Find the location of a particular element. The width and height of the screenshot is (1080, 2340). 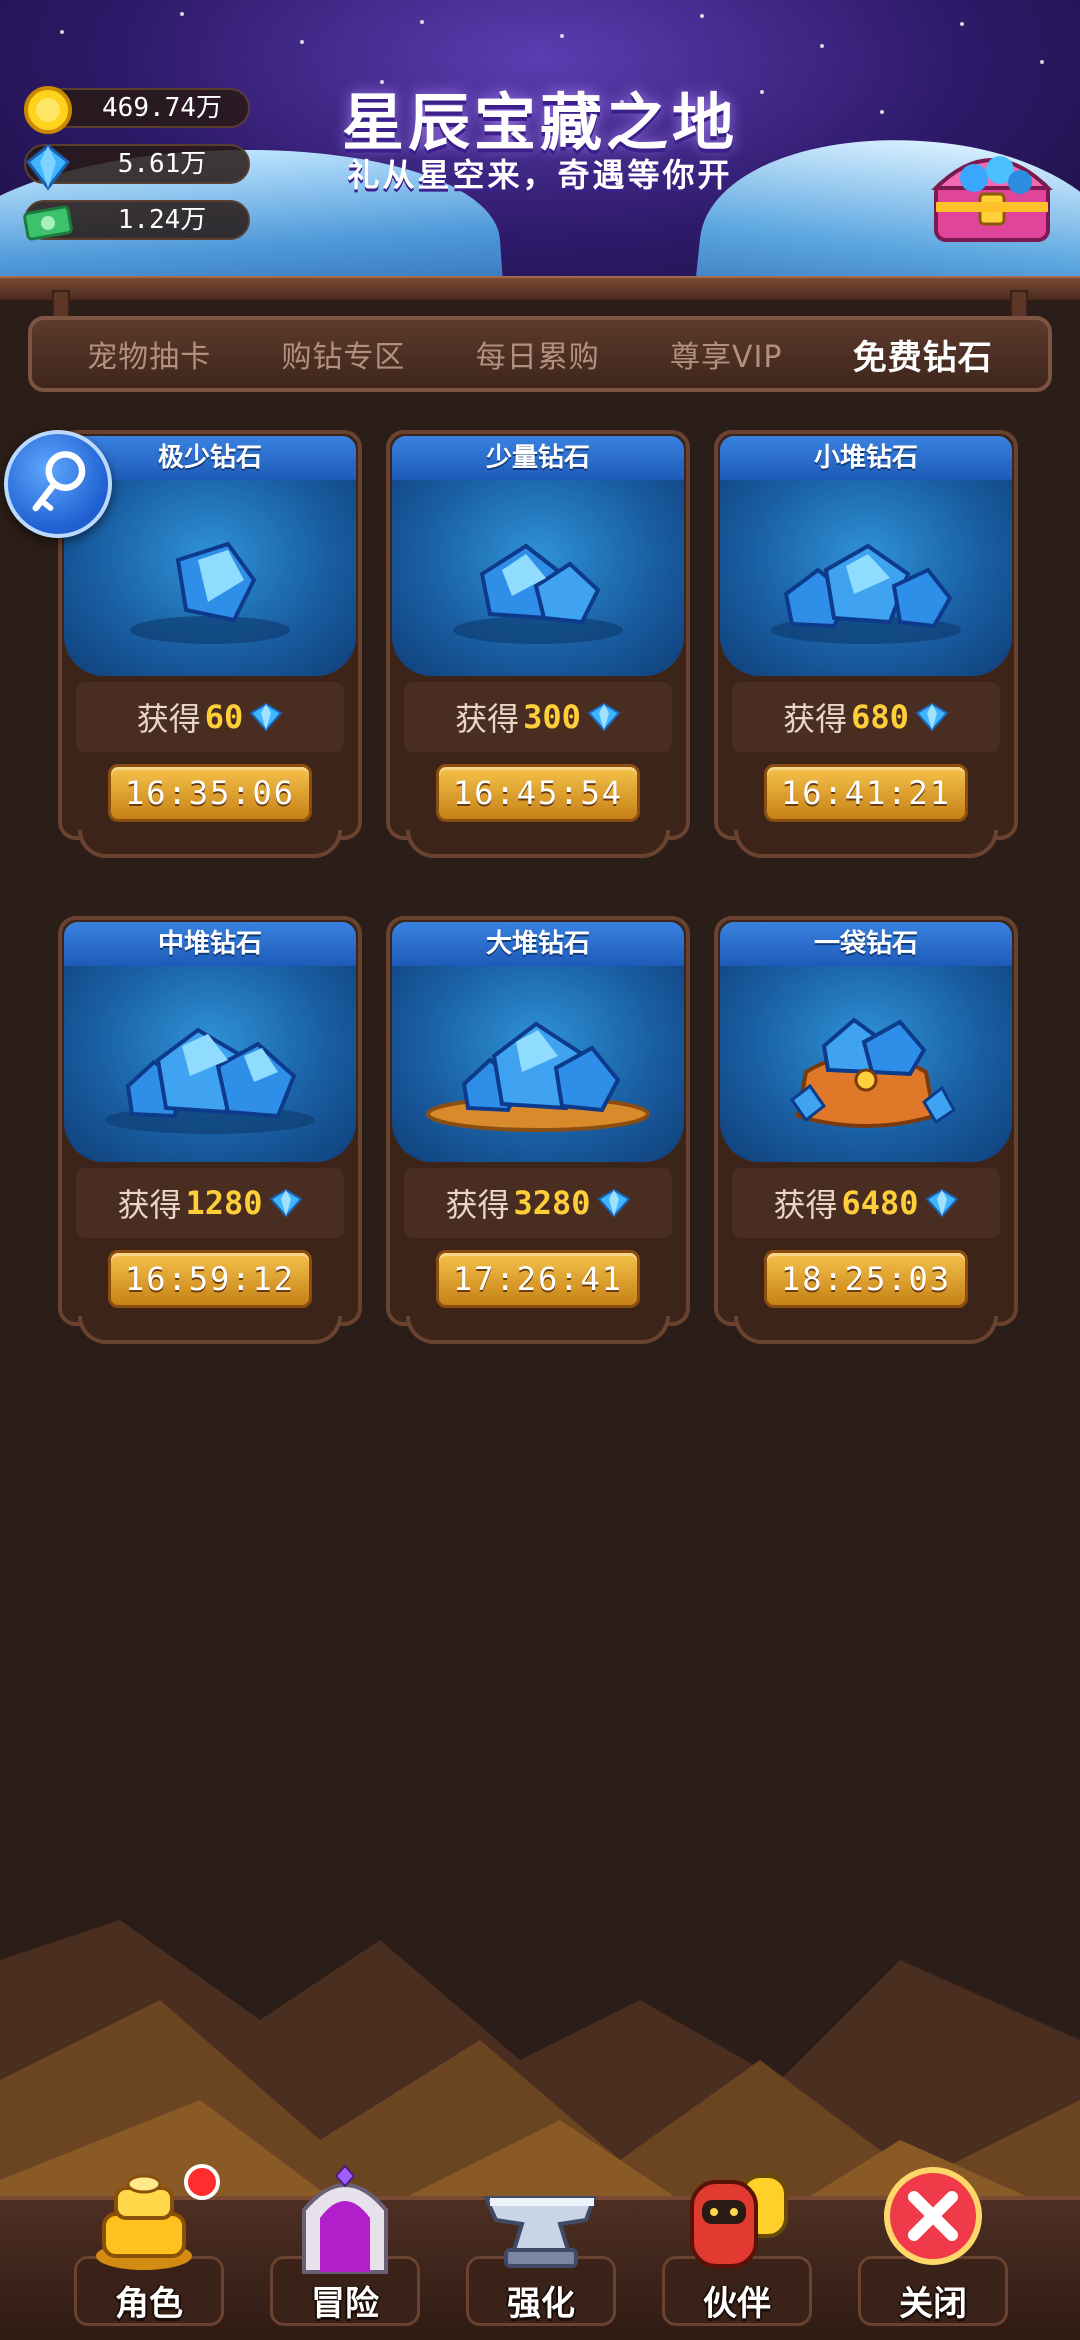

card-title: 少量钻石 is located at coordinates (538, 458).